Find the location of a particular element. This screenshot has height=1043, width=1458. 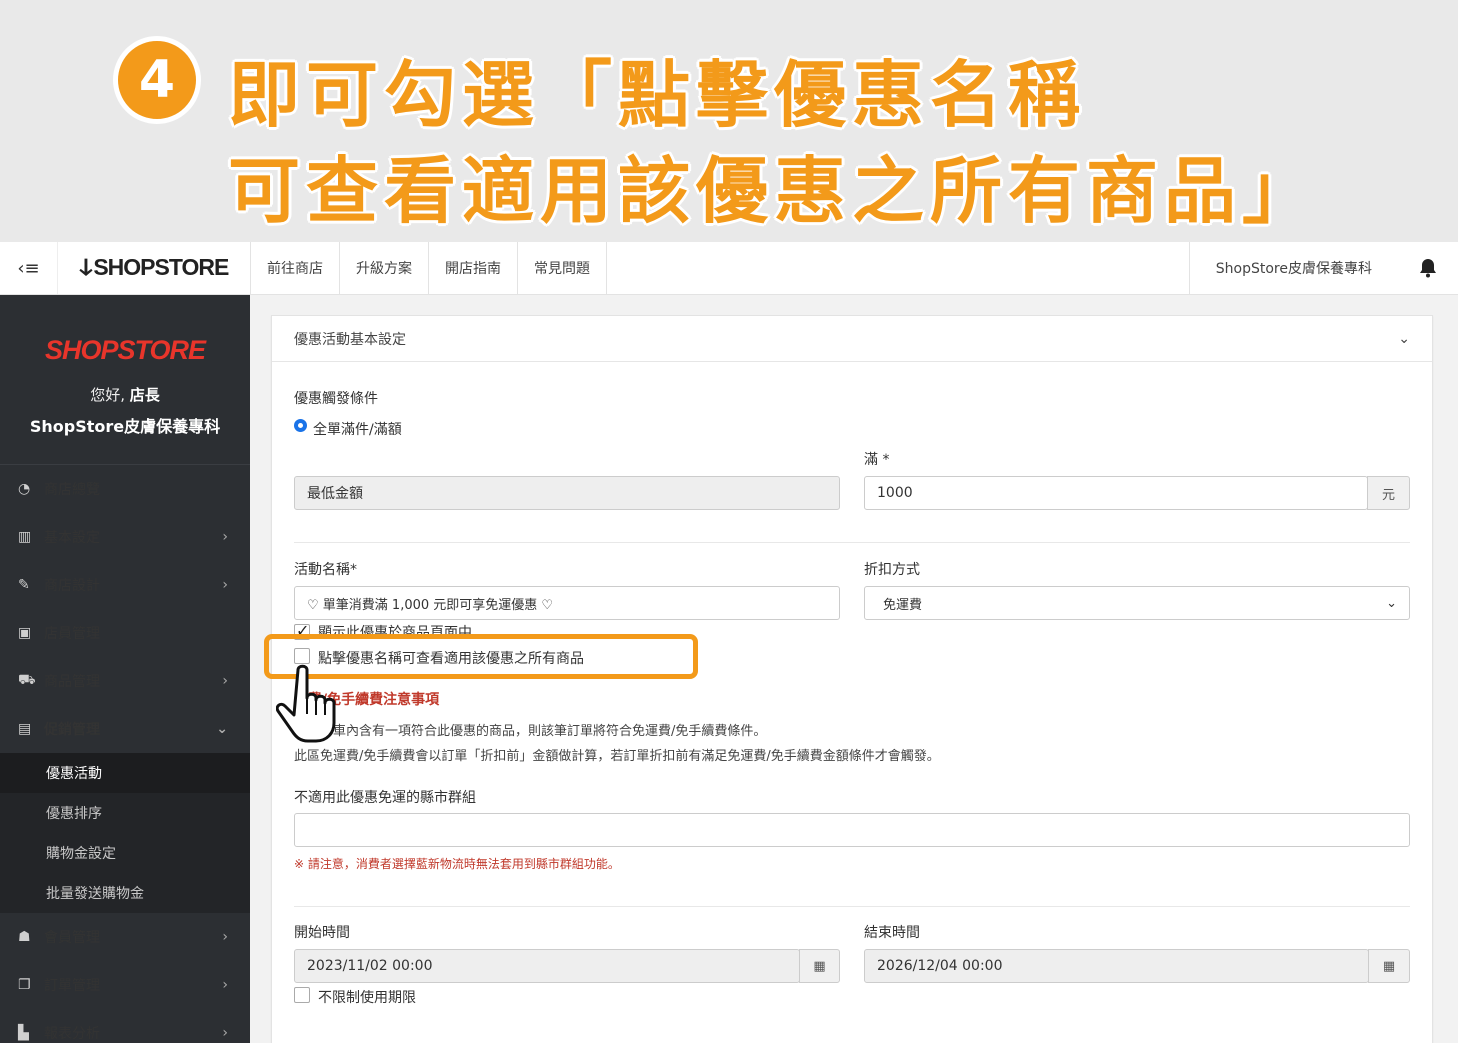

sidebar-item-orders: ❐ 訂單管理 › is located at coordinates (125, 985).